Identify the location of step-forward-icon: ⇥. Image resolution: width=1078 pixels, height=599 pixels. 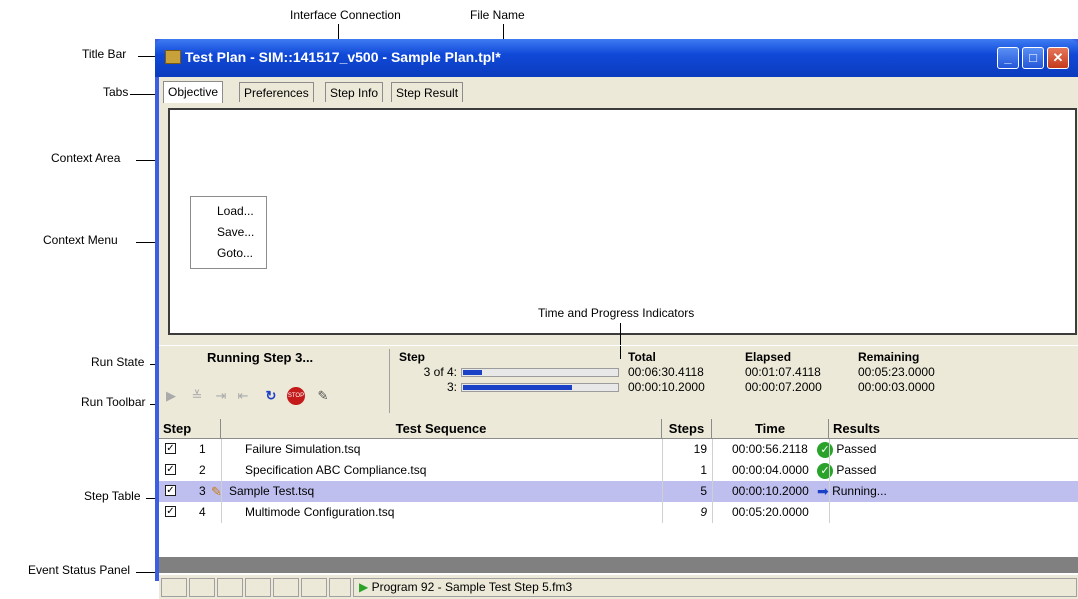
(221, 396).